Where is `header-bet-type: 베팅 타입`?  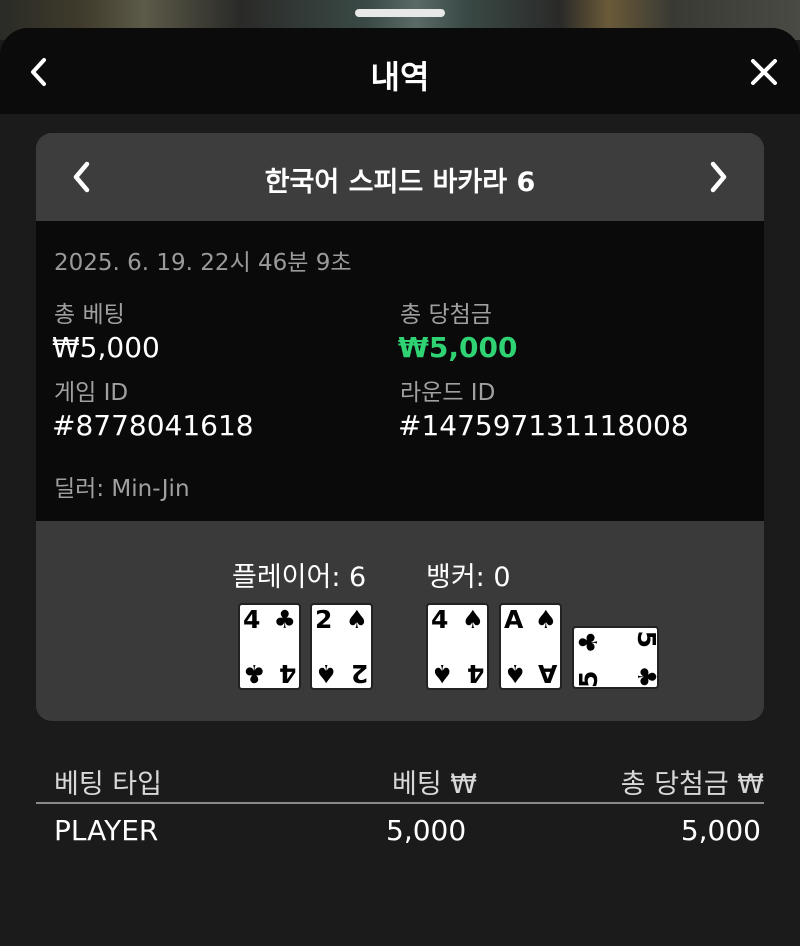
header-bet-type: 베팅 타입 is located at coordinates (108, 784).